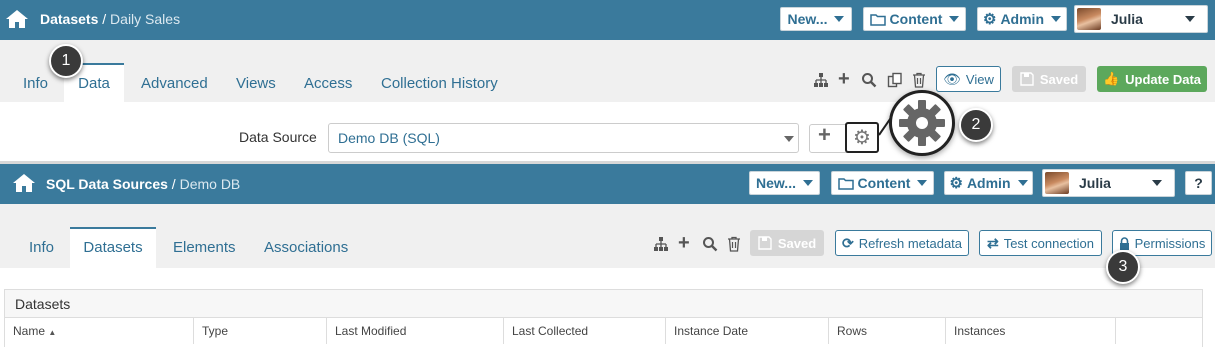  What do you see at coordinates (29, 331) in the screenshot?
I see `column-name-label: Name` at bounding box center [29, 331].